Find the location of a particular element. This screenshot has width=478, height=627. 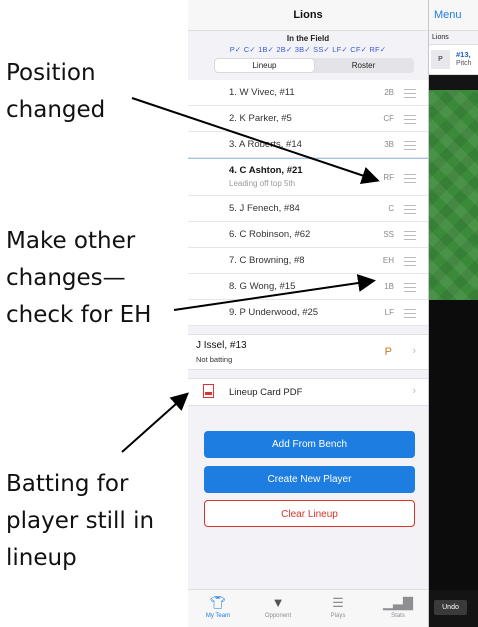

player-name: 3. A Roberts, #14 is located at coordinates (265, 144).